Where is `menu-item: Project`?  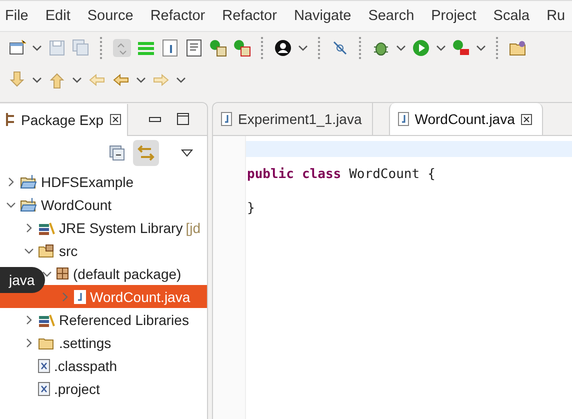 menu-item: Project is located at coordinates (458, 16).